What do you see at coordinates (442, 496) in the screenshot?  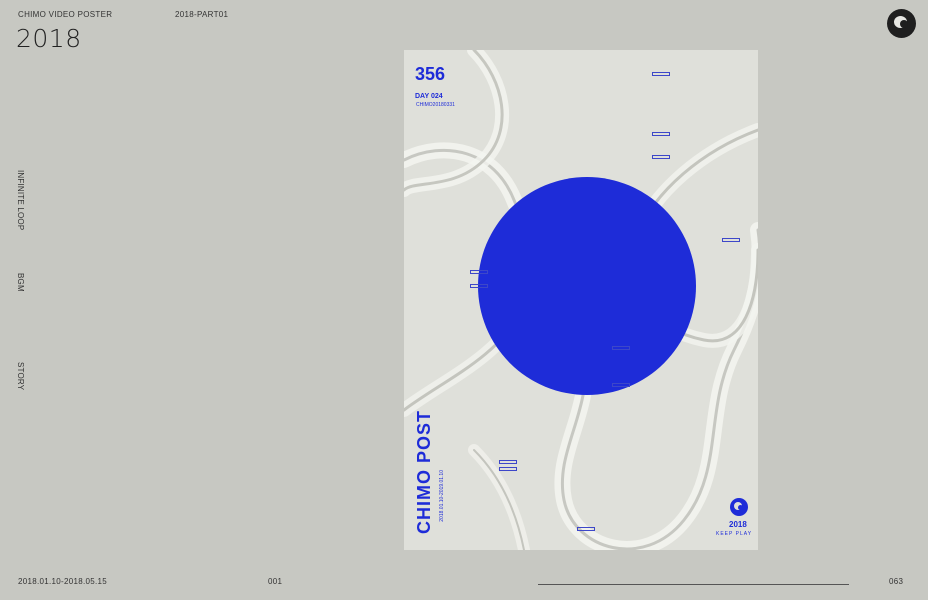 I see `poster-dates: 2018.01.10-2019.01.10` at bounding box center [442, 496].